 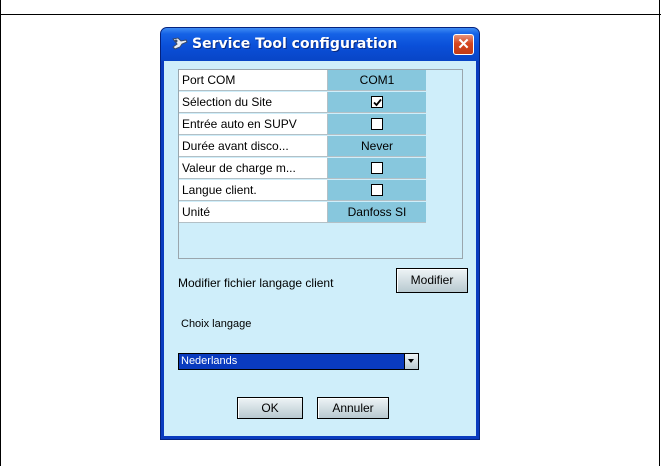 I want to click on check-icon, so click(x=377, y=102).